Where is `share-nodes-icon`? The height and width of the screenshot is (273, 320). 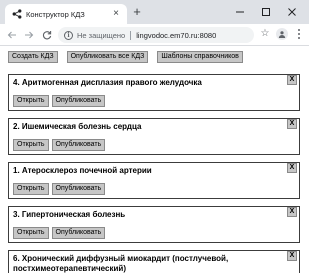 share-nodes-icon is located at coordinates (17, 14).